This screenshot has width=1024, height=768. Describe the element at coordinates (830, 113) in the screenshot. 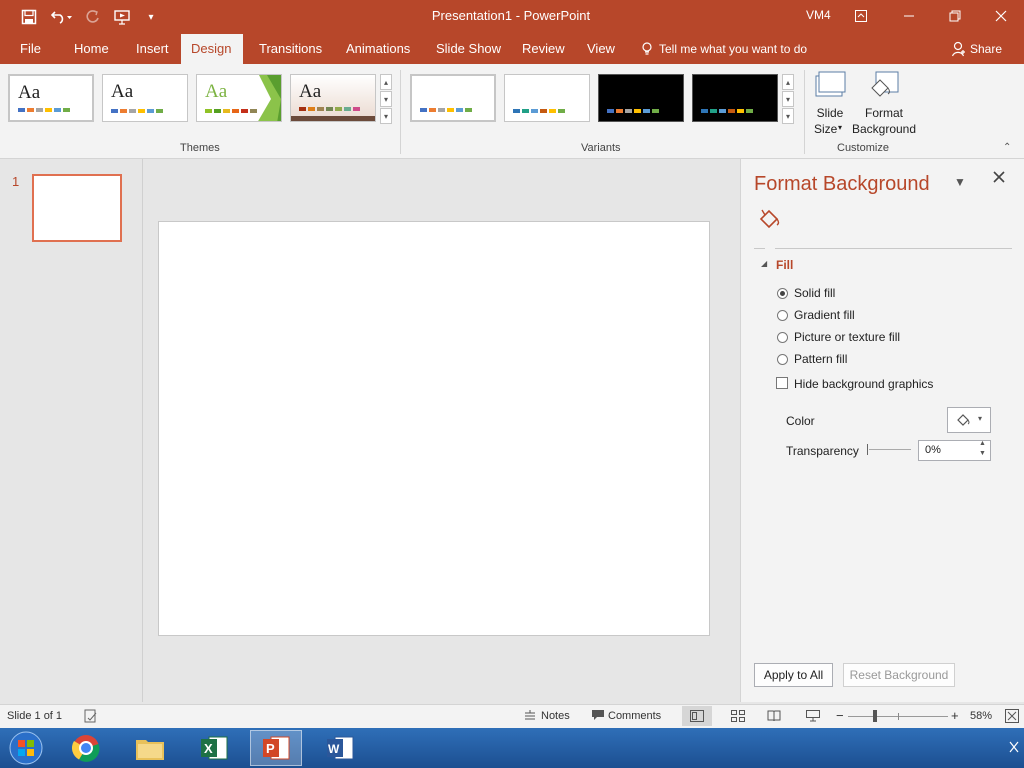

I see `slide-size-label: Slide` at that location.